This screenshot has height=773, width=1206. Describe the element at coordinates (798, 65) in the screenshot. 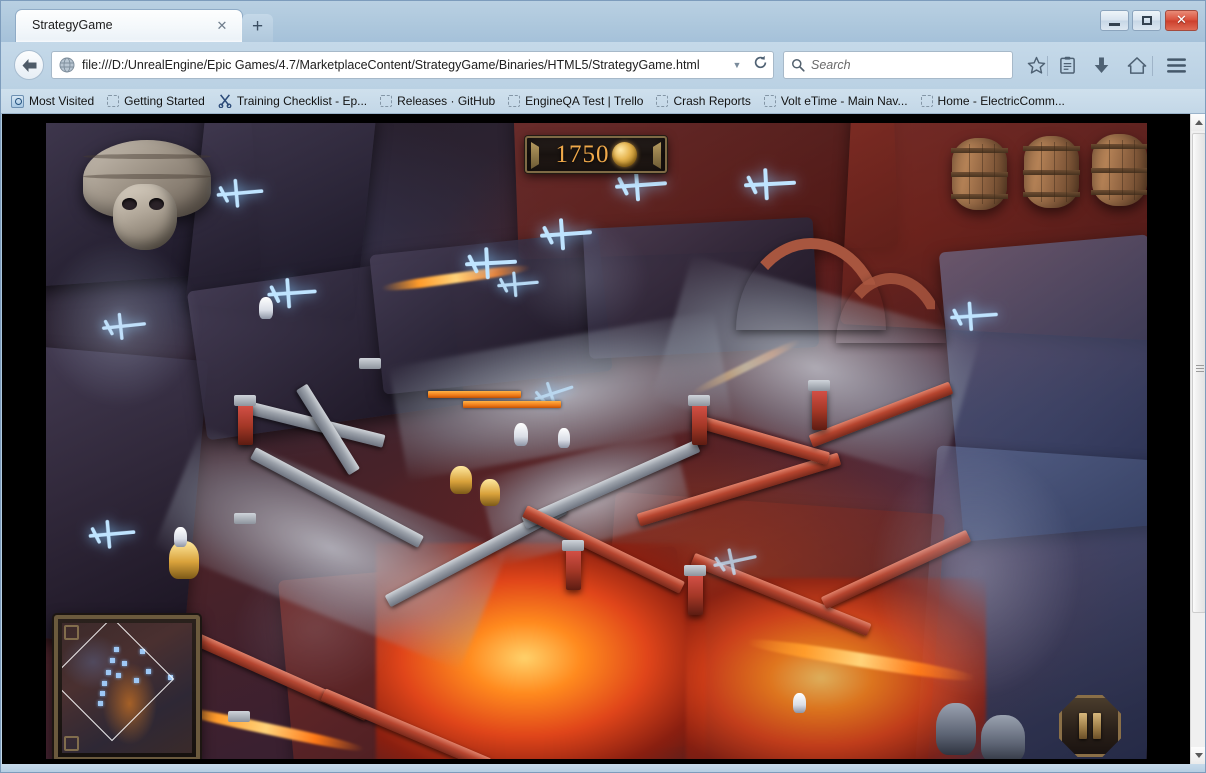

I see `search-icon` at that location.